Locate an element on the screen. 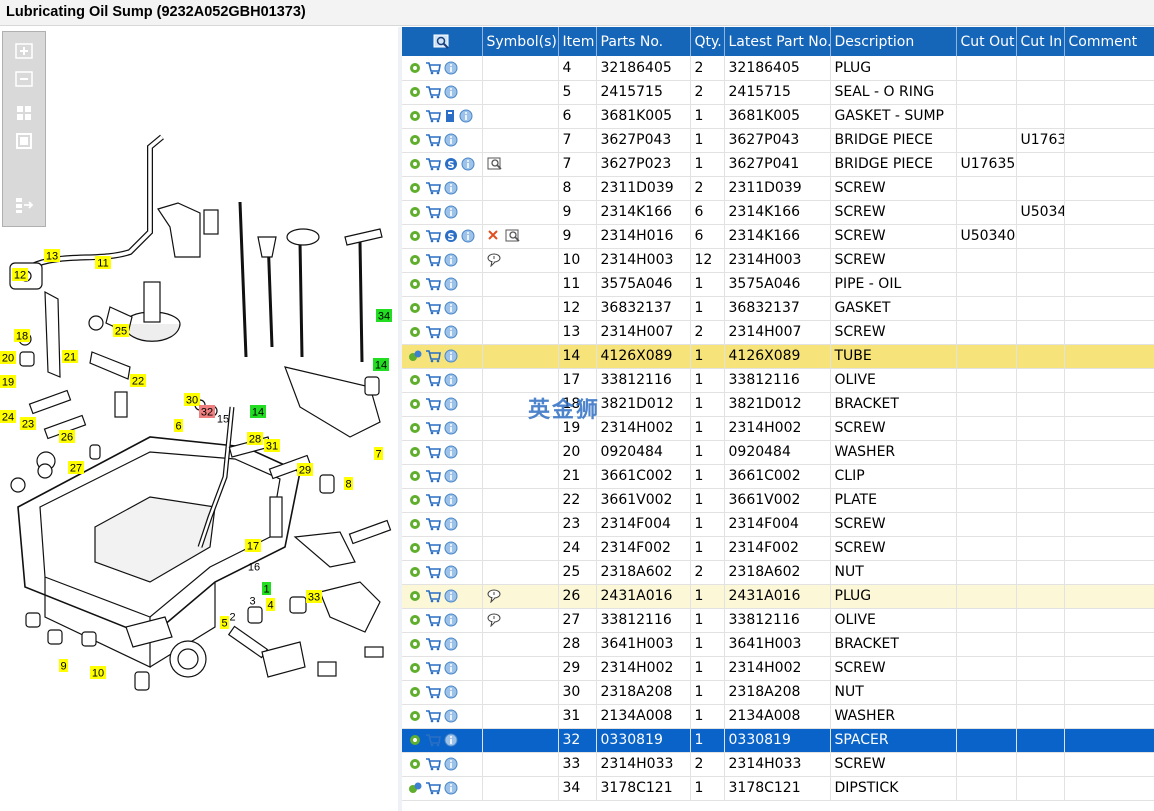 The width and height of the screenshot is (1154, 811). table-row: 29 2314H002 1 2314H002 SCREW is located at coordinates (778, 668).